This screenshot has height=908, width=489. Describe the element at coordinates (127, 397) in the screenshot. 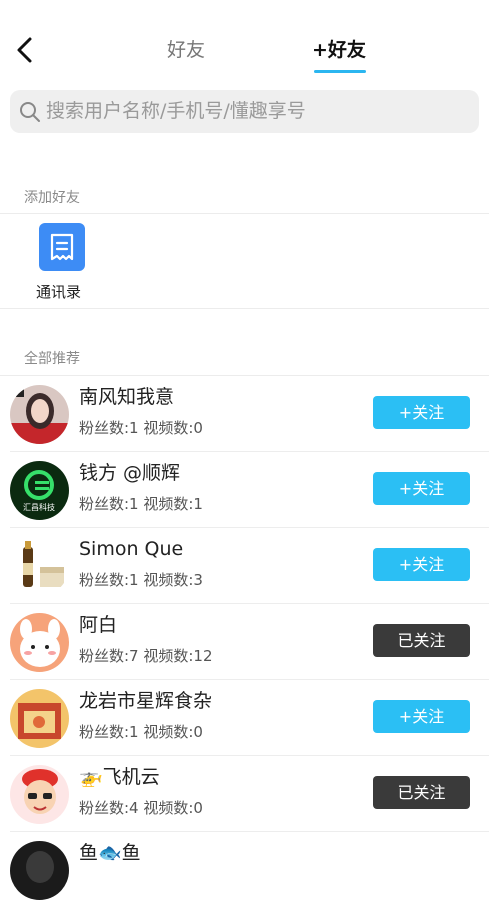

I see `user-name: 南风知我意` at that location.